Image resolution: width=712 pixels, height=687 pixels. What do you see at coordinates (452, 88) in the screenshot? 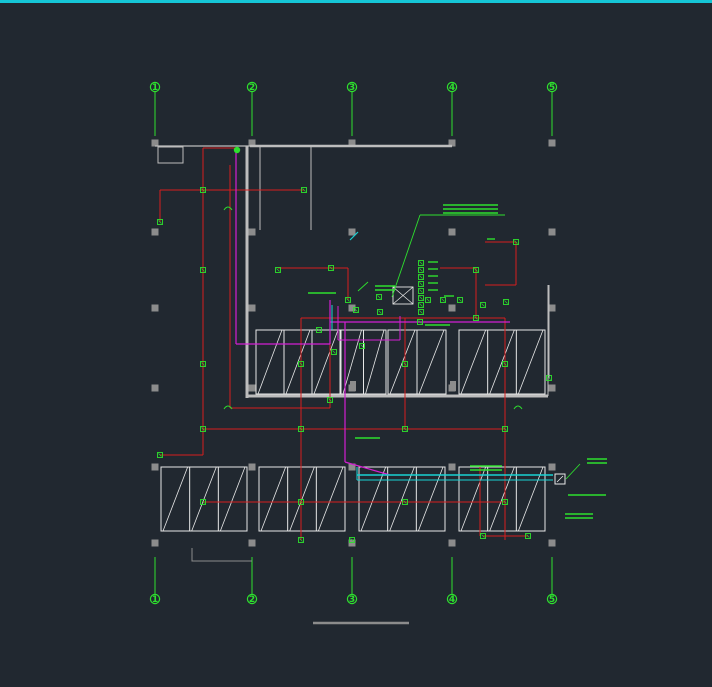
I see `grid-label-top: 4` at bounding box center [452, 88].